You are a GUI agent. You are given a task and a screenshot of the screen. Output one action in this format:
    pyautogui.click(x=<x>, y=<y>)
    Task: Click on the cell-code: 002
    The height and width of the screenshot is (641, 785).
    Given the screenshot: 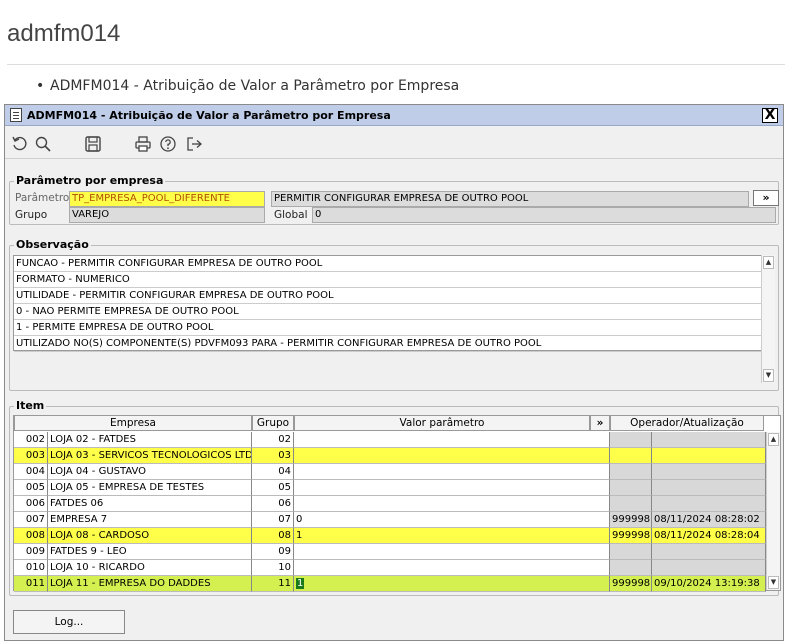 What is the action you would take?
    pyautogui.click(x=31, y=440)
    